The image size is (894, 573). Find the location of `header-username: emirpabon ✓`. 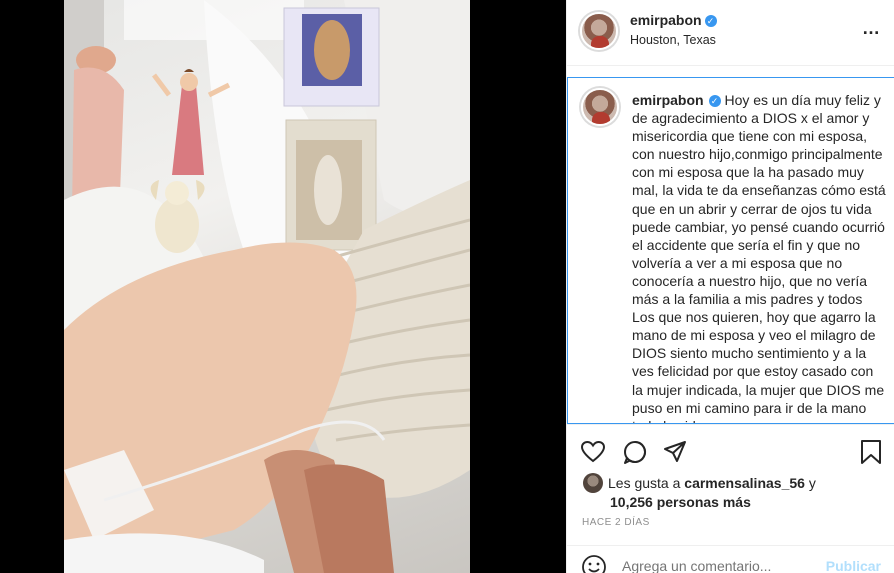

header-username: emirpabon ✓ is located at coordinates (673, 20).